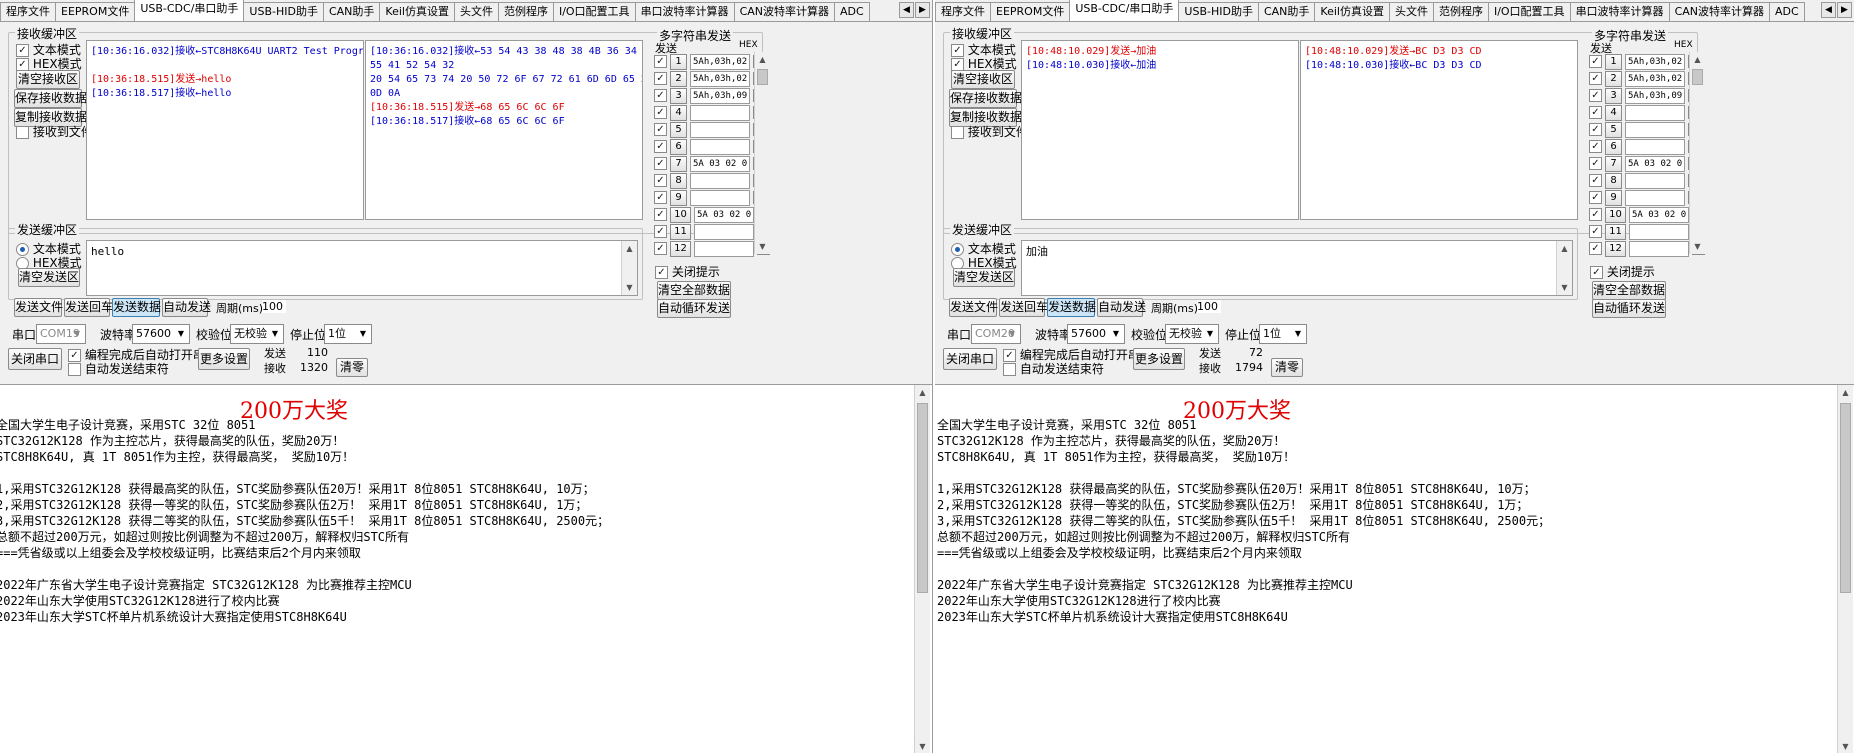 This screenshot has height=753, width=1854. I want to click on multi-scrollbar: ▲ ▼, so click(762, 153).